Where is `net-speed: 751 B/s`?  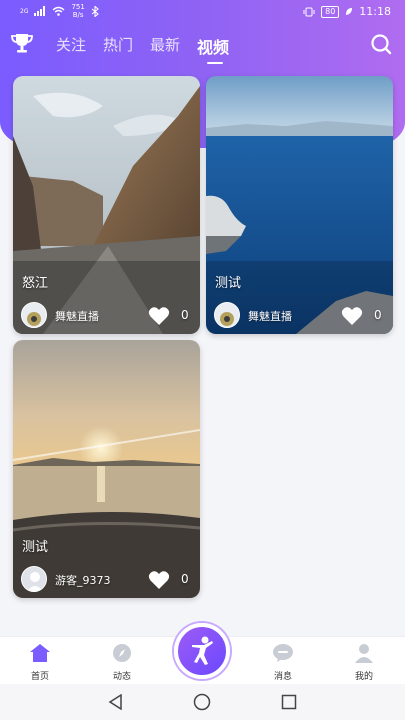 net-speed: 751 B/s is located at coordinates (78, 11).